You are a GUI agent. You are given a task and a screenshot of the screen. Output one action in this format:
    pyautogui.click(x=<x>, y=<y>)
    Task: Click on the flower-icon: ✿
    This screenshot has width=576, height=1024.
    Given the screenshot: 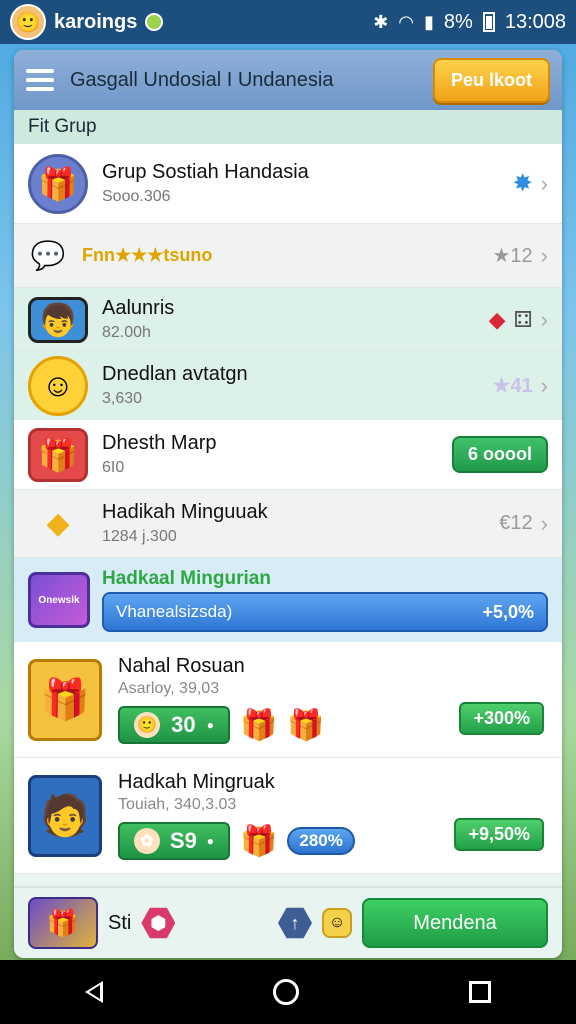 What is the action you would take?
    pyautogui.click(x=147, y=841)
    